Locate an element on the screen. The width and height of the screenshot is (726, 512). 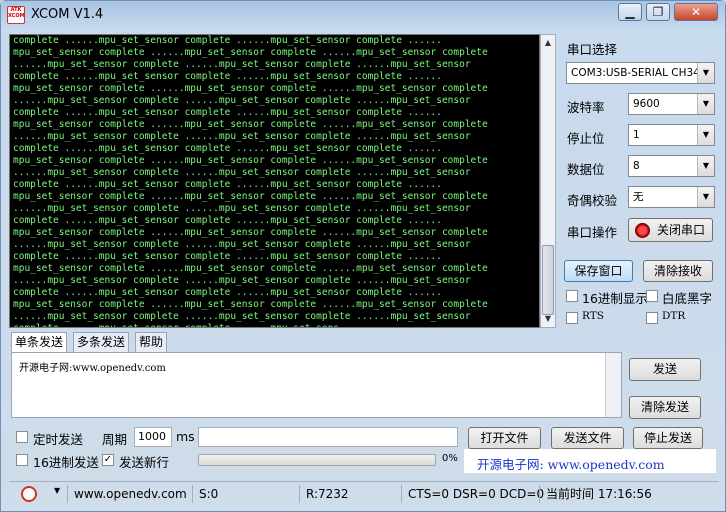
send-file-button: 发送文件 is located at coordinates (587, 438).